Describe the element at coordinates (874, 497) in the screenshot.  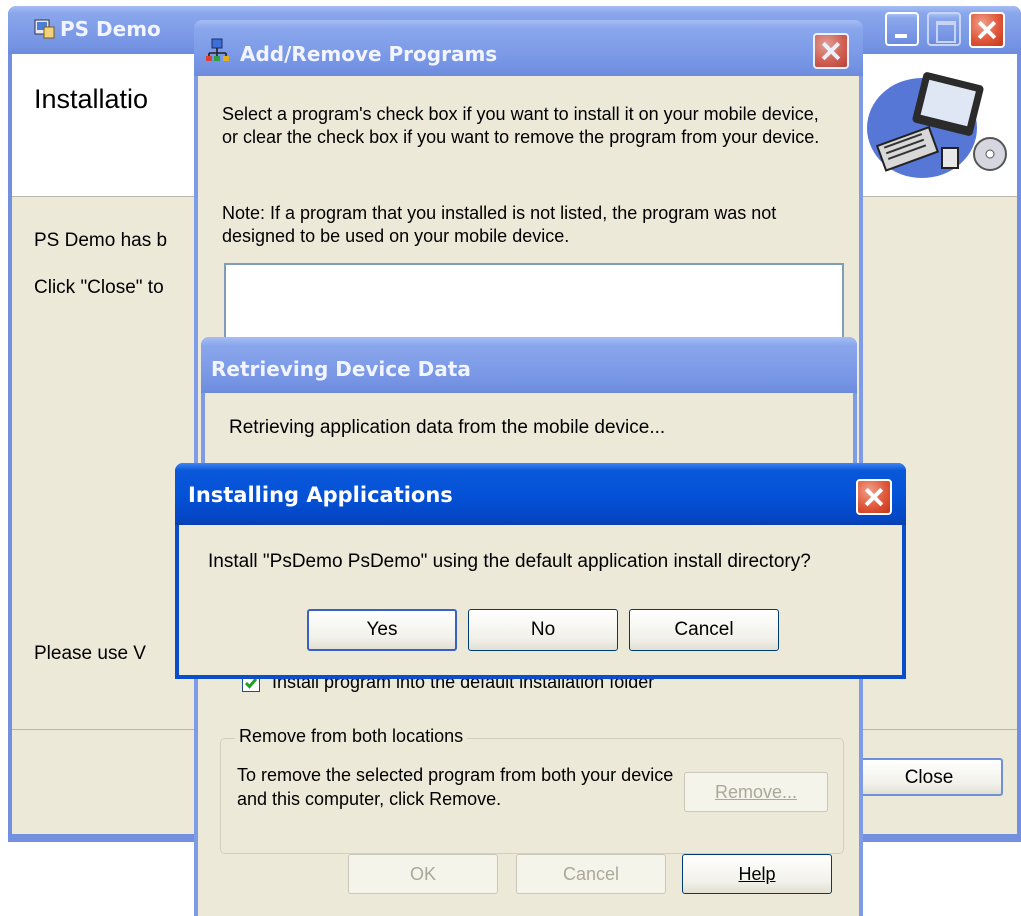
I see `installing-close-x-button` at that location.